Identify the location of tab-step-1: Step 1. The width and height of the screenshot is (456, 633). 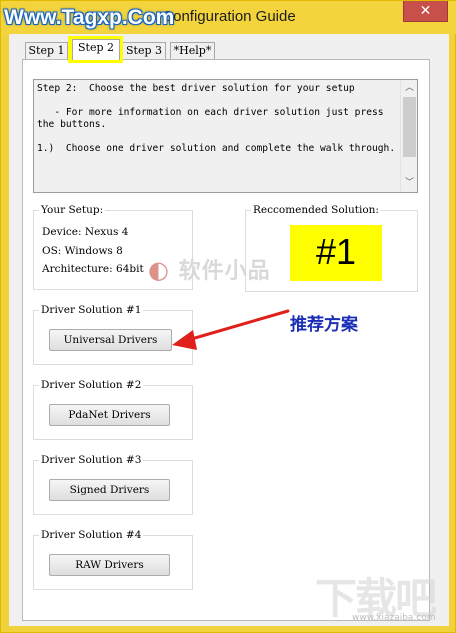
(46, 51).